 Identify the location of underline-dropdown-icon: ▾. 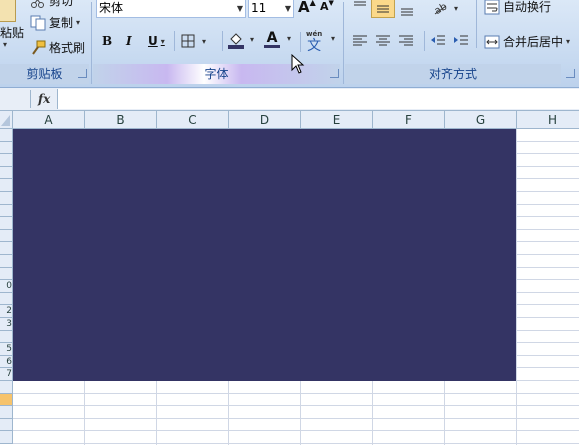
(163, 41).